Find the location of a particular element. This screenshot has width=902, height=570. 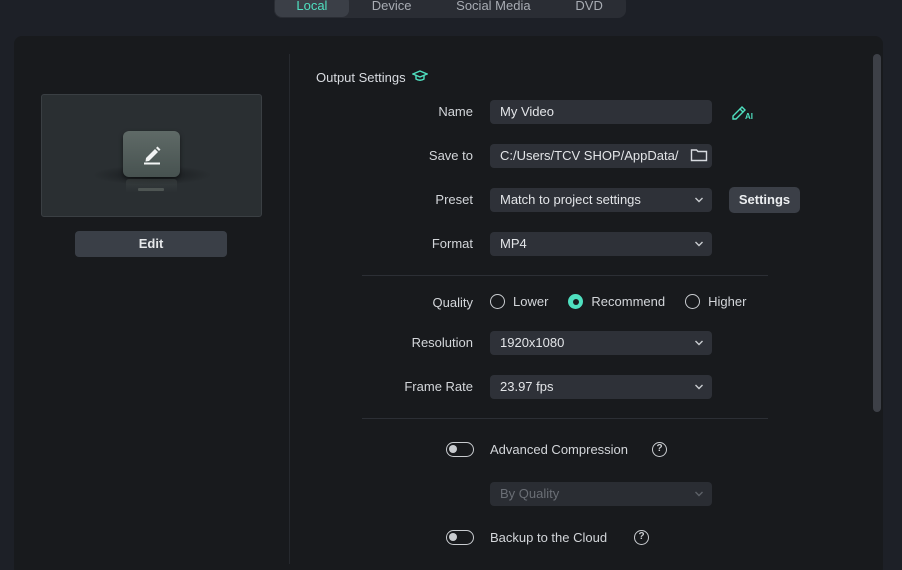

name-label: Name is located at coordinates (455, 111).